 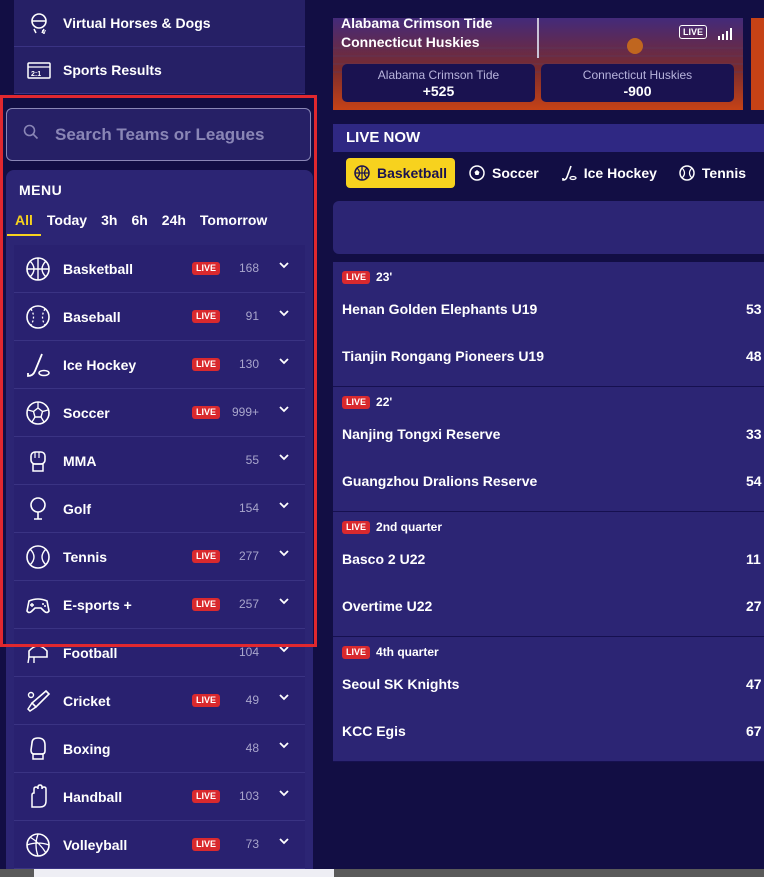 I want to click on tab-label: Soccer, so click(x=515, y=173).